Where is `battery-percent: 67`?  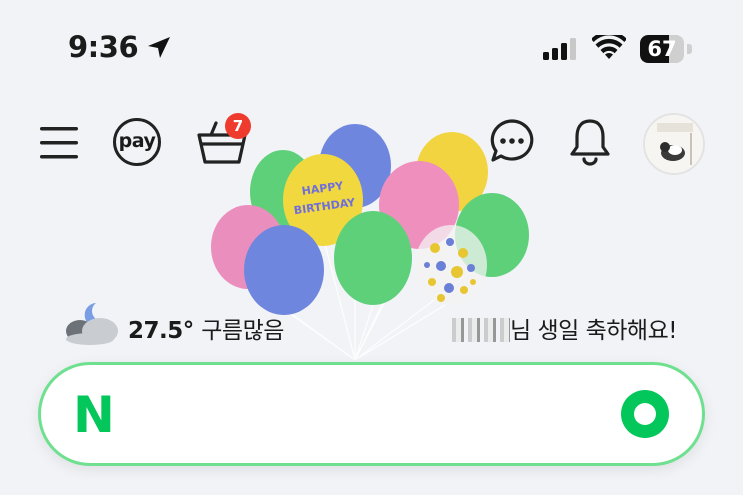 battery-percent: 67 is located at coordinates (662, 49).